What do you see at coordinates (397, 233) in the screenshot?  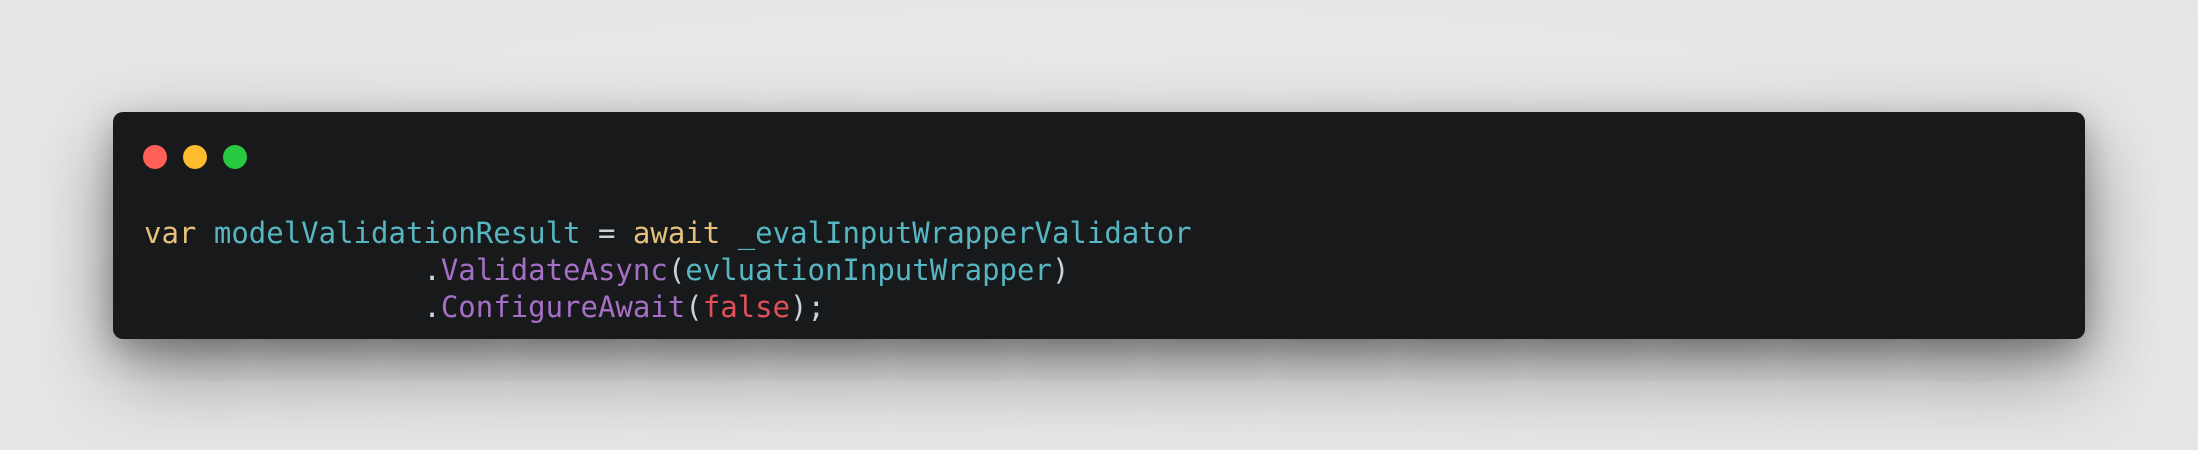 I see `code-token: modelValidationResult` at bounding box center [397, 233].